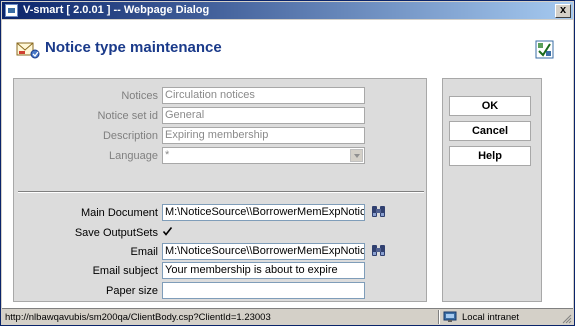  What do you see at coordinates (116, 10) in the screenshot?
I see `window-title: V-smart [ 2.0.01 ] -- Webpage Dialog` at bounding box center [116, 10].